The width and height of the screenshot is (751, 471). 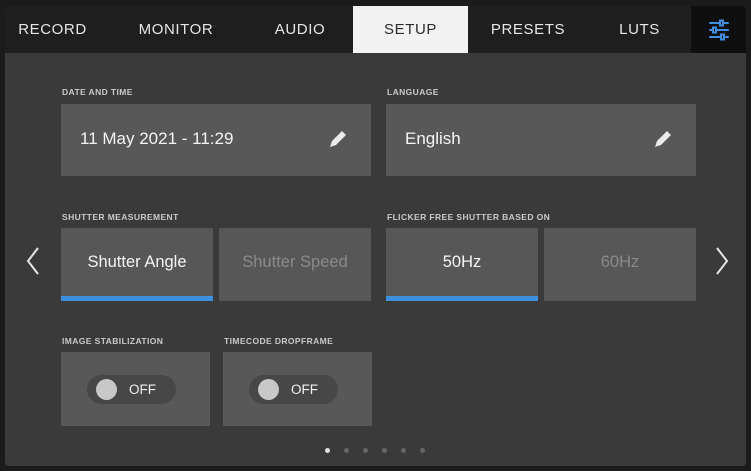 I want to click on tab-presets: PRESETS, so click(x=528, y=29).